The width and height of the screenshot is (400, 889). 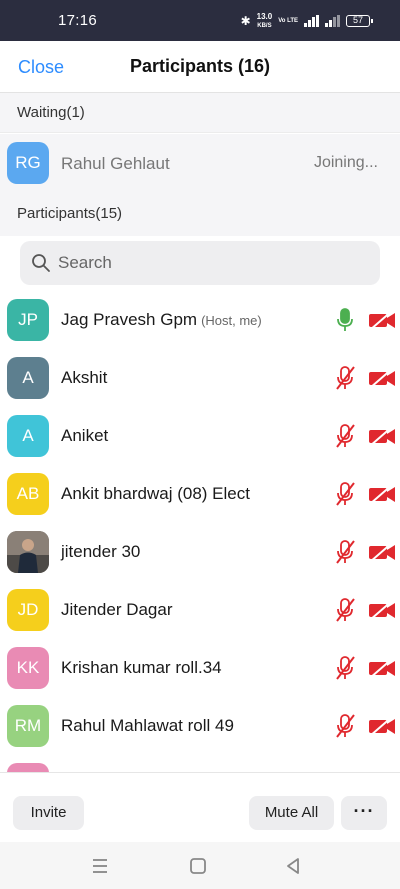 I want to click on participant-row: JD Jitender Dagar, so click(x=200, y=613).